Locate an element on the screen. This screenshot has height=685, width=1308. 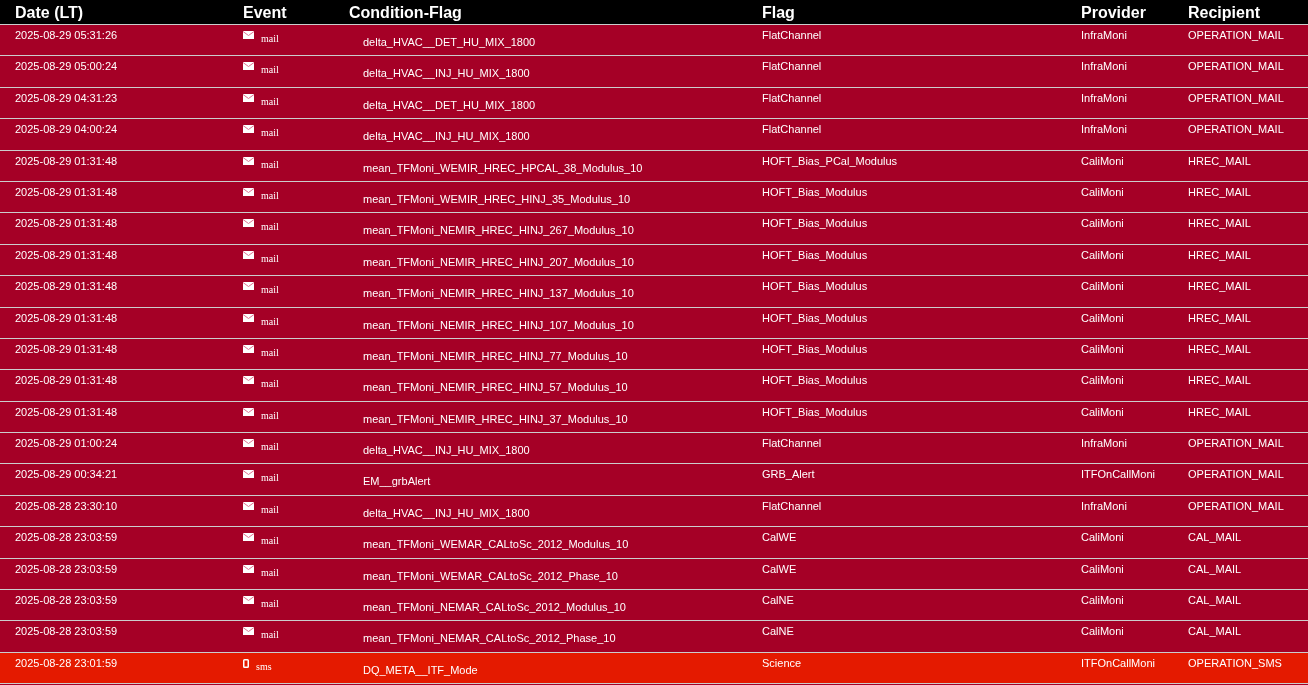
table-cell-text: 2025-08-29 05:31:26 is located at coordinates (67, 35).